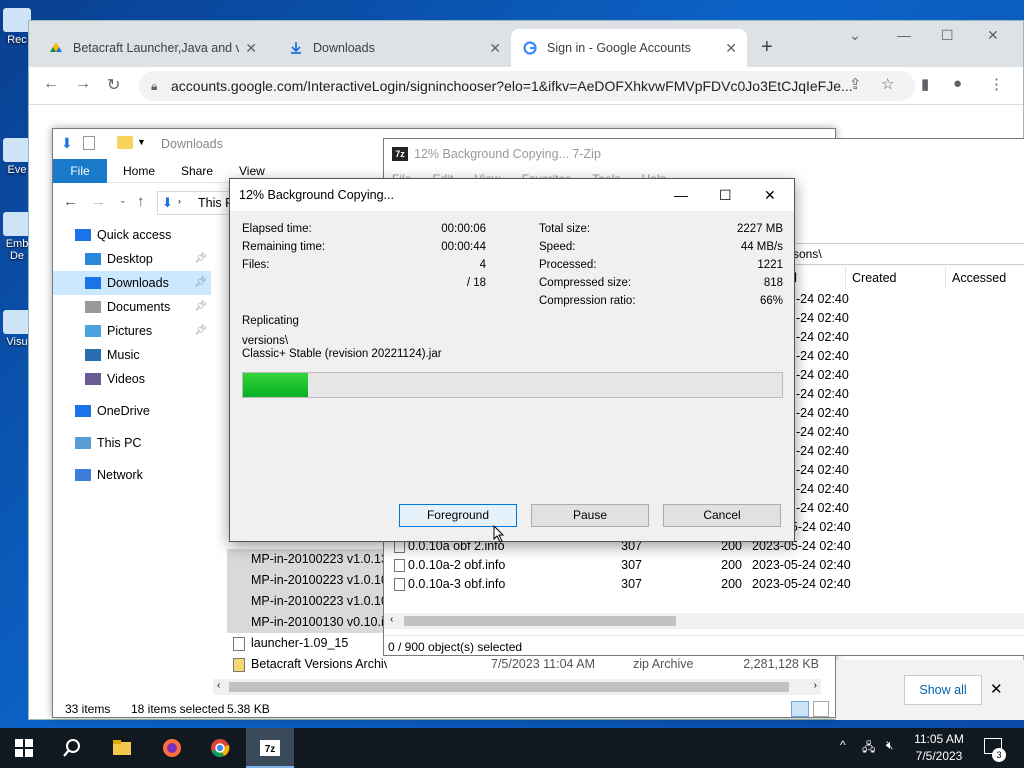  What do you see at coordinates (139, 171) in the screenshot?
I see `ribbon-tab-home: Home` at bounding box center [139, 171].